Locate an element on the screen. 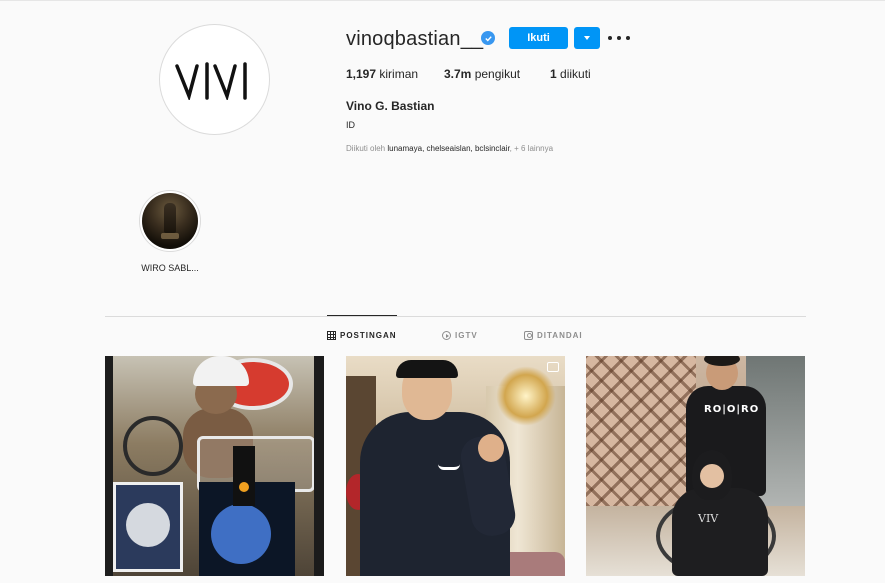  tab-tagged: DITANDAI is located at coordinates (553, 335).